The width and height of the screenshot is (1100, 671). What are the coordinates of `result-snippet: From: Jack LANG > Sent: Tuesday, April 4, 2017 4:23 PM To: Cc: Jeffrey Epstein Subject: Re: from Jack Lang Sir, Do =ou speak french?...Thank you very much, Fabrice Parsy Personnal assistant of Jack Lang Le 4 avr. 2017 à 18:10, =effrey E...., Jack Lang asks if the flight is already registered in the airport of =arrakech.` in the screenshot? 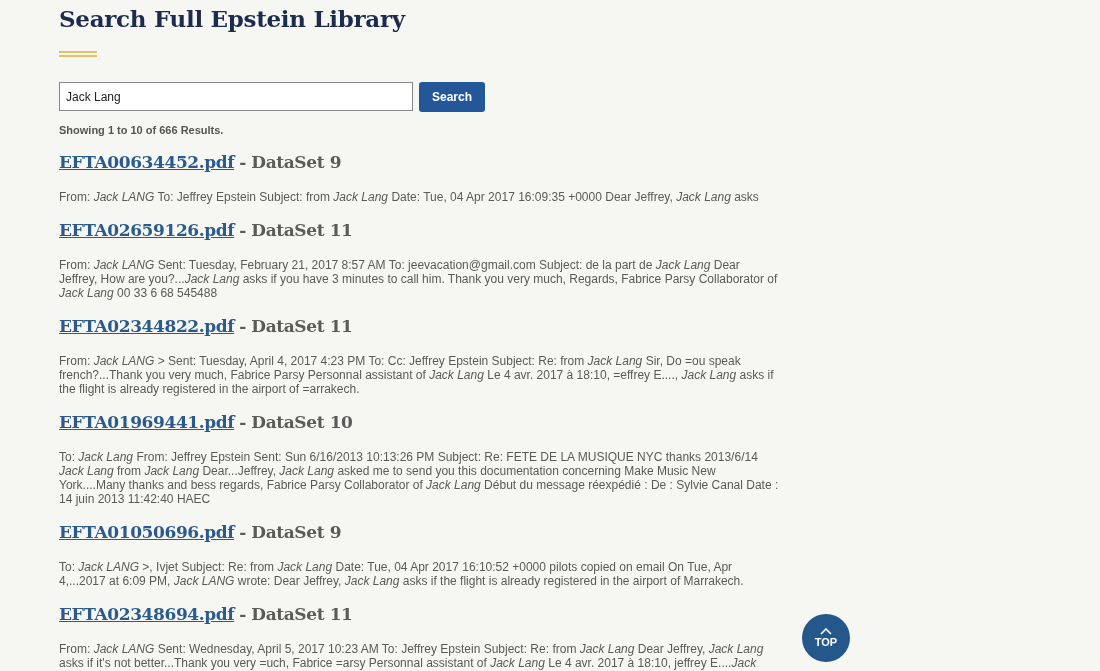 It's located at (417, 375).